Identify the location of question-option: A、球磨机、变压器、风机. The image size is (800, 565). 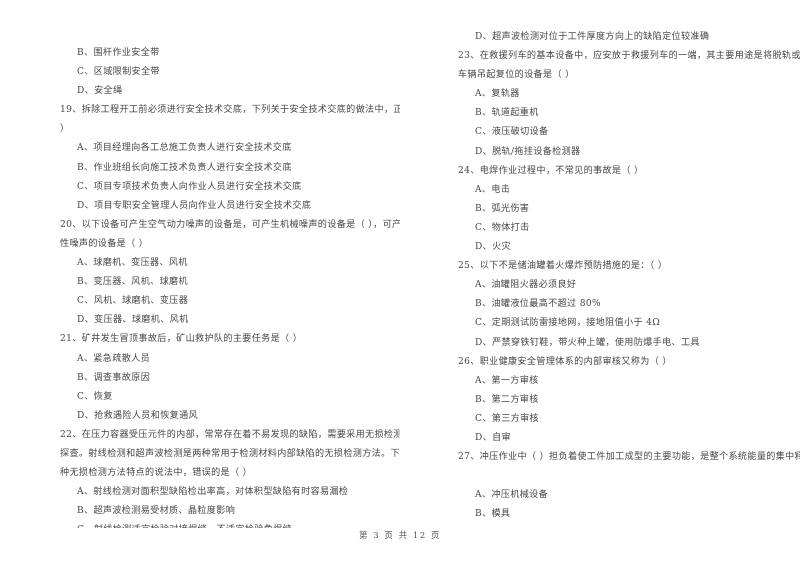
(132, 263).